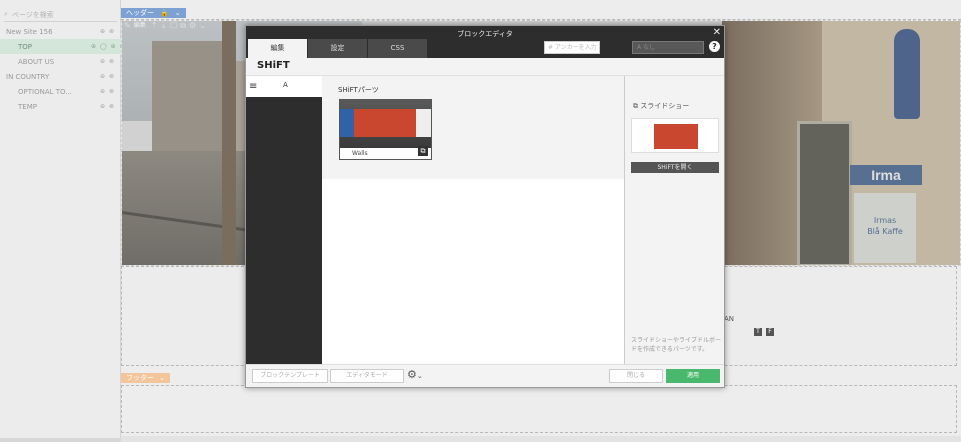 The height and width of the screenshot is (442, 961). I want to click on slideshow-title: ⧉ スライドショー, so click(661, 106).